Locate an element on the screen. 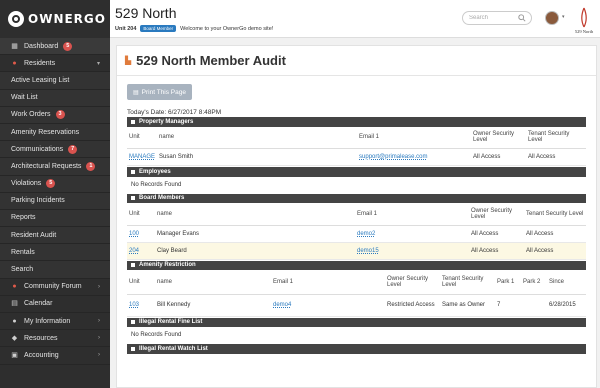  search-icon is located at coordinates (522, 18).